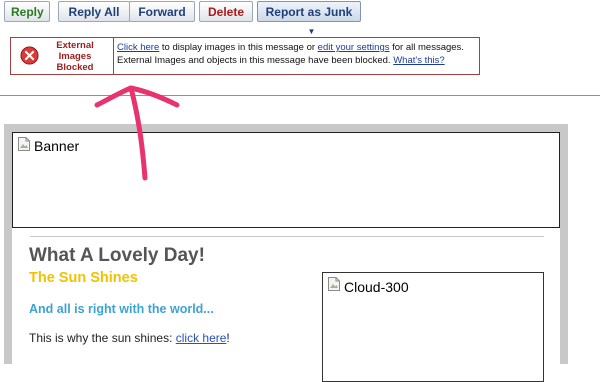 The width and height of the screenshot is (600, 382). I want to click on whats-this-link: What's this?, so click(418, 60).